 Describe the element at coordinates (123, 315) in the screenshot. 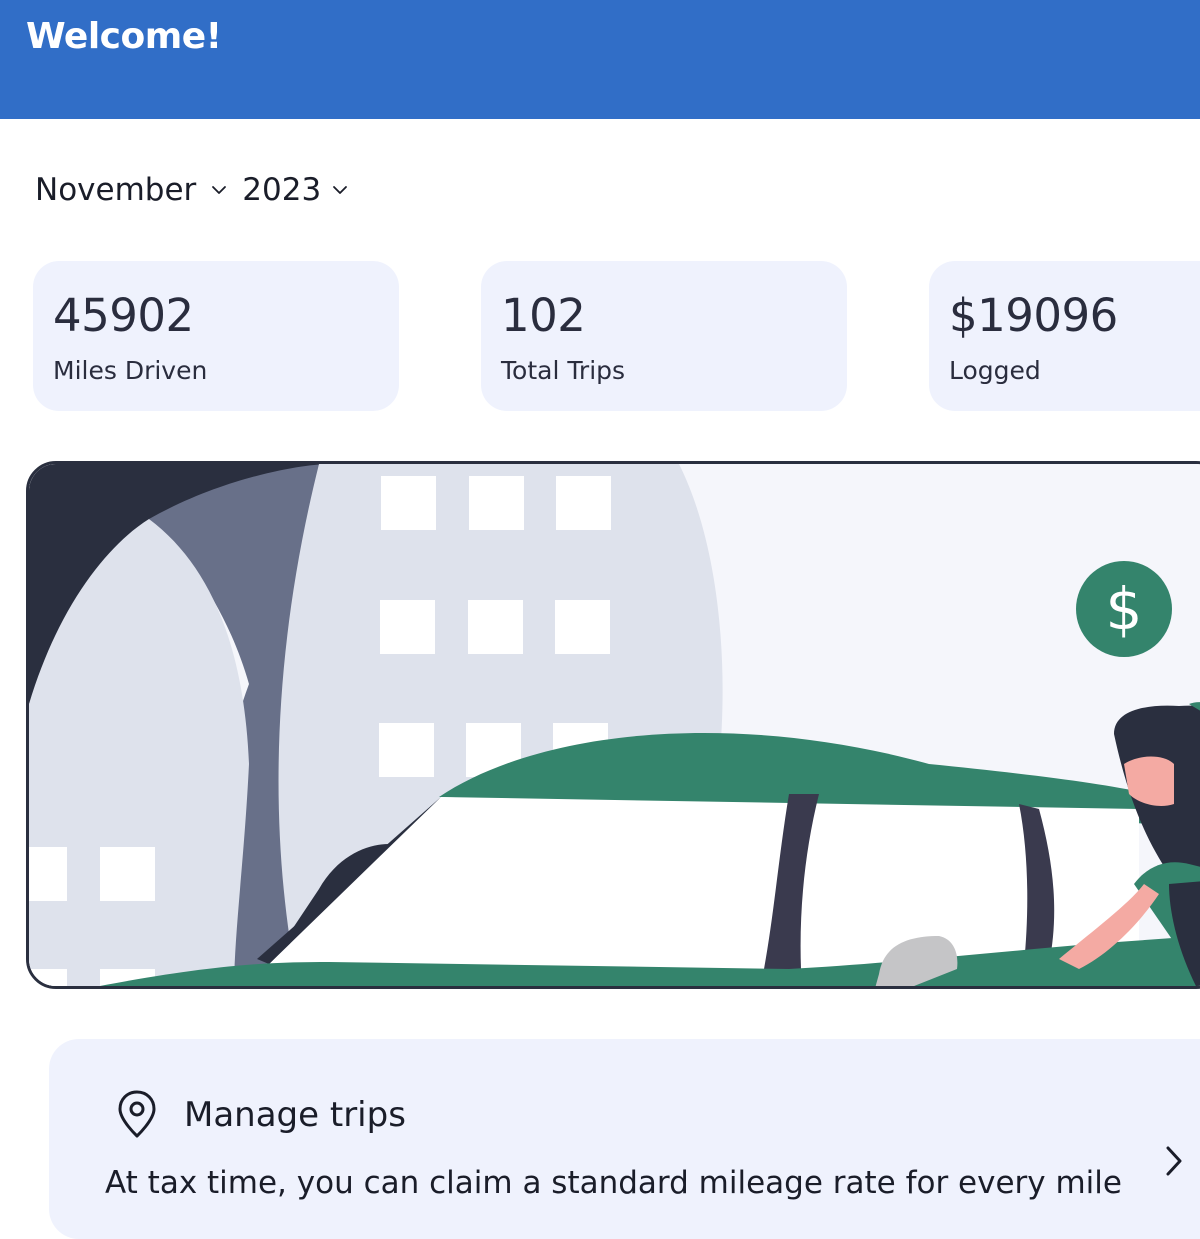

I see `stat-value: 45902` at that location.